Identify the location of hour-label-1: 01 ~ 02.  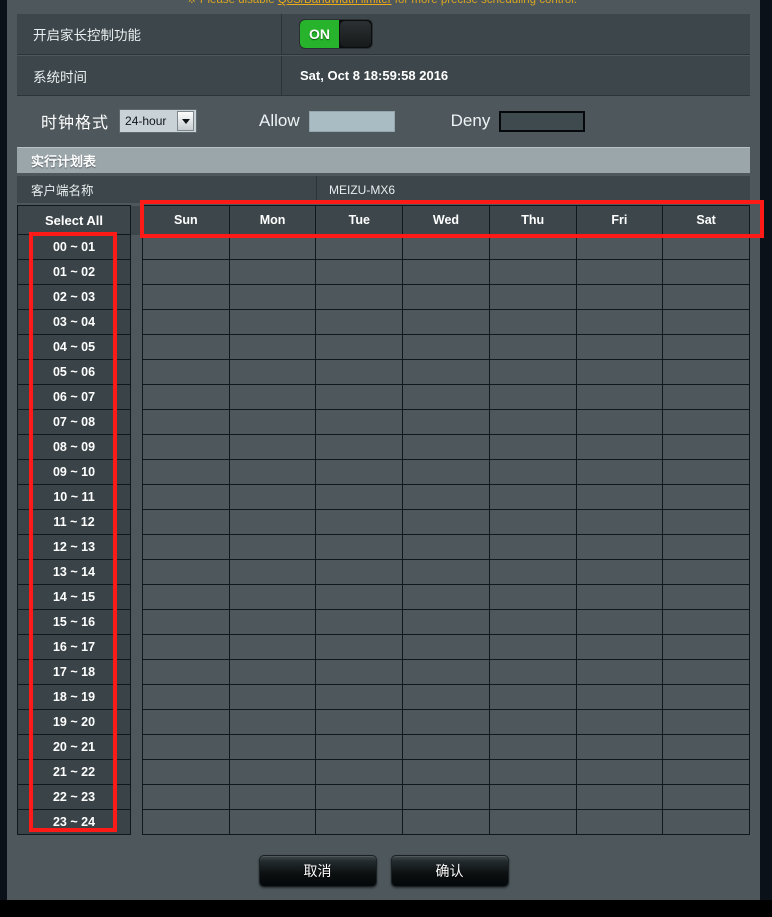
(74, 272).